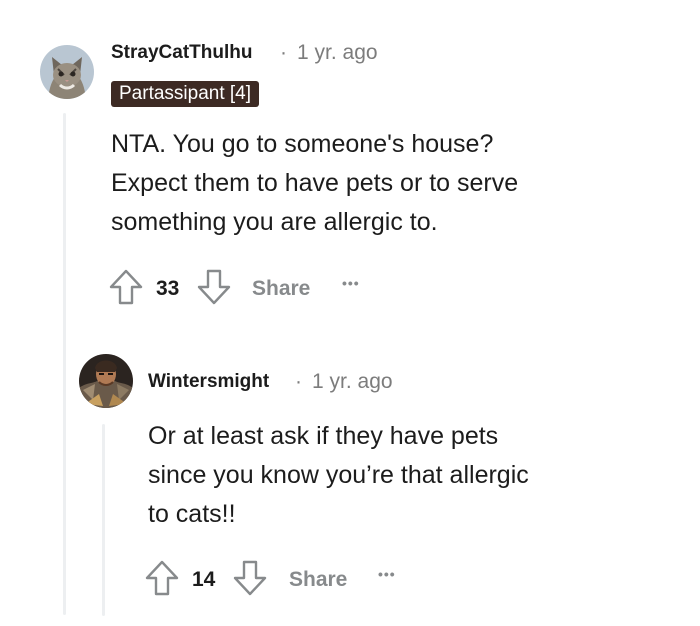 The width and height of the screenshot is (700, 626). I want to click on comment-text-line: NTA. You go to someone's house?, so click(302, 144).